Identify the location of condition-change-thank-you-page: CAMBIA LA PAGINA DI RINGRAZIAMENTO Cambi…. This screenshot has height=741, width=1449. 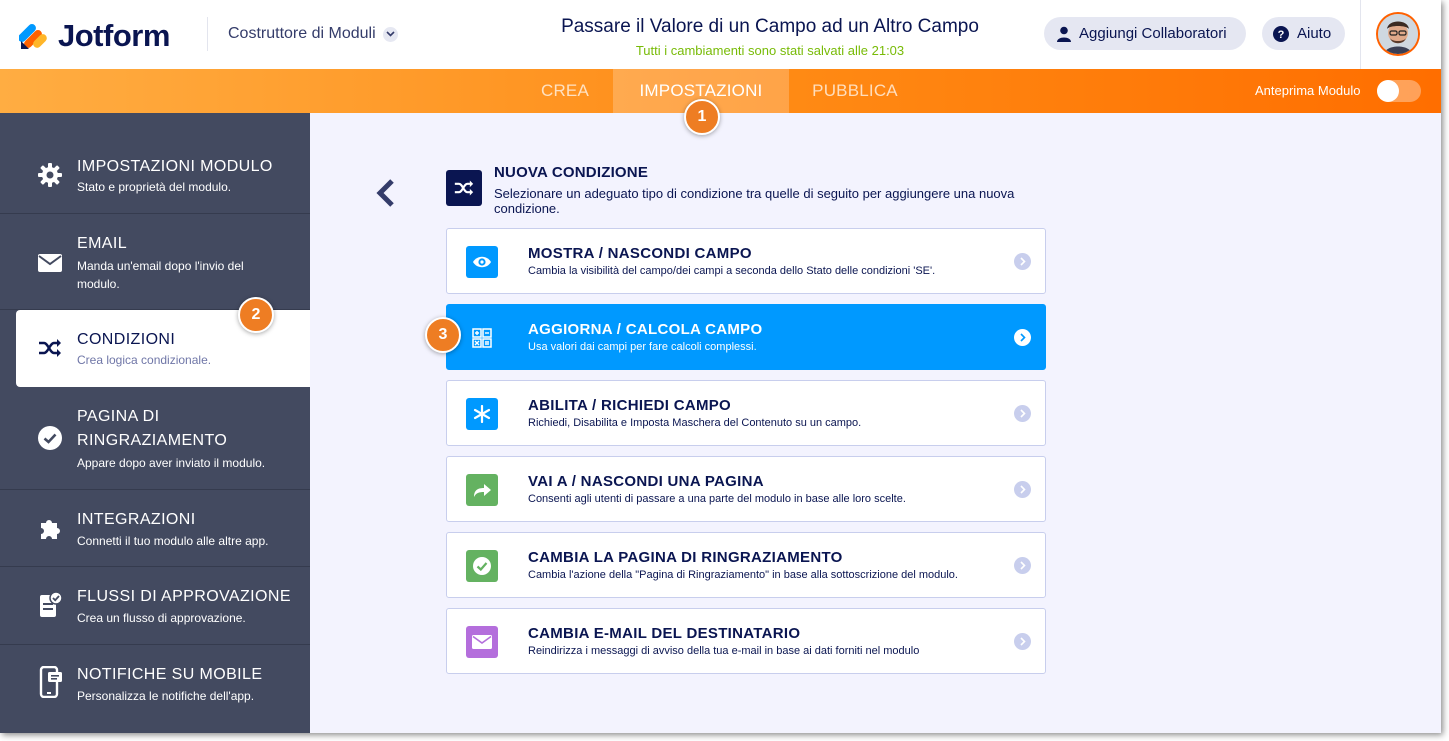
(746, 565).